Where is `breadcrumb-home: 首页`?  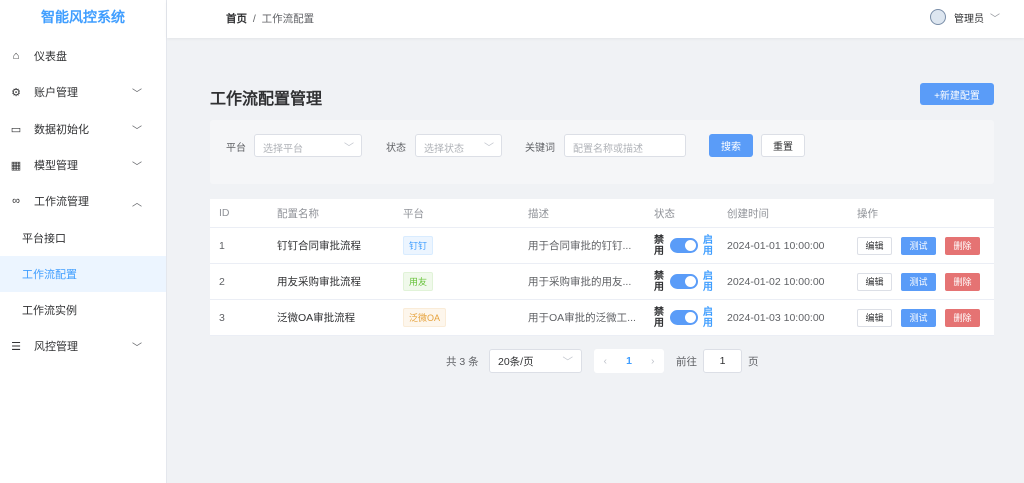
breadcrumb-home: 首页 is located at coordinates (236, 19).